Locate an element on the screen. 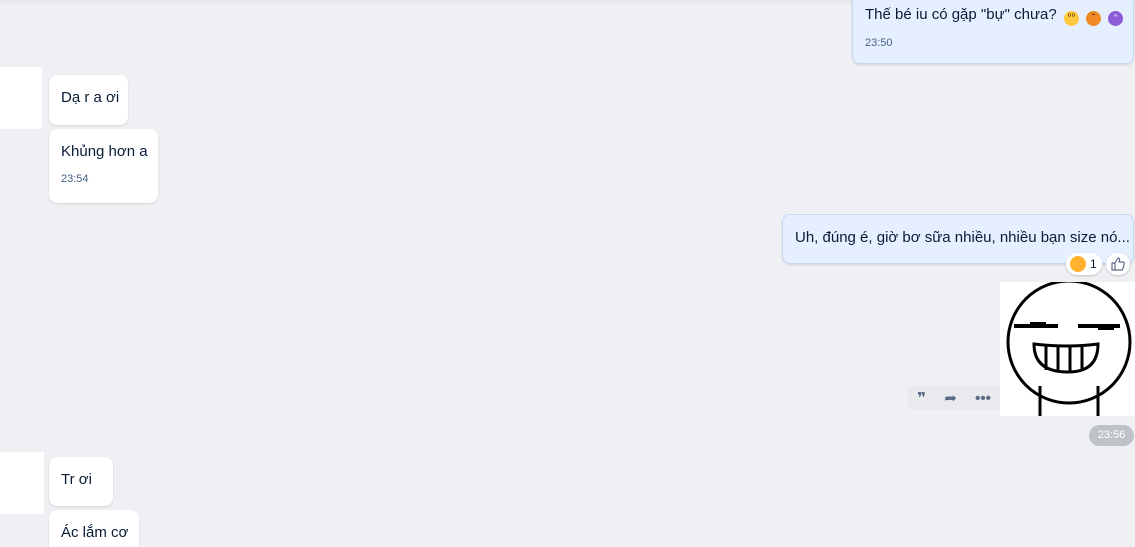 This screenshot has width=1135, height=547. quote-icon: ❞ is located at coordinates (921, 398).